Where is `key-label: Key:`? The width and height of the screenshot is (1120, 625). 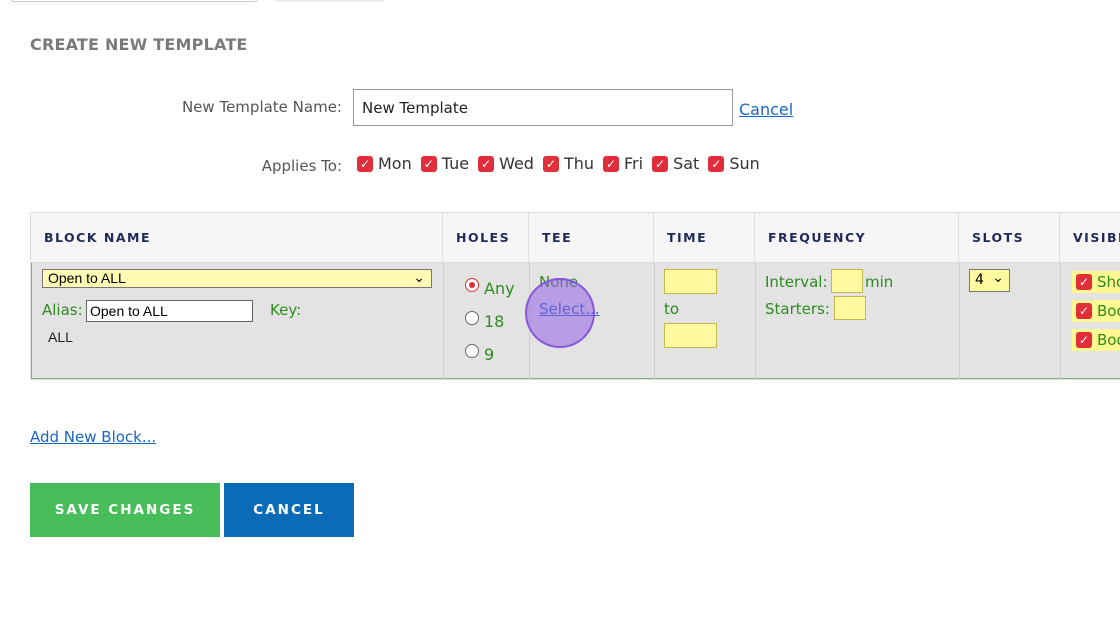
key-label: Key: is located at coordinates (286, 310).